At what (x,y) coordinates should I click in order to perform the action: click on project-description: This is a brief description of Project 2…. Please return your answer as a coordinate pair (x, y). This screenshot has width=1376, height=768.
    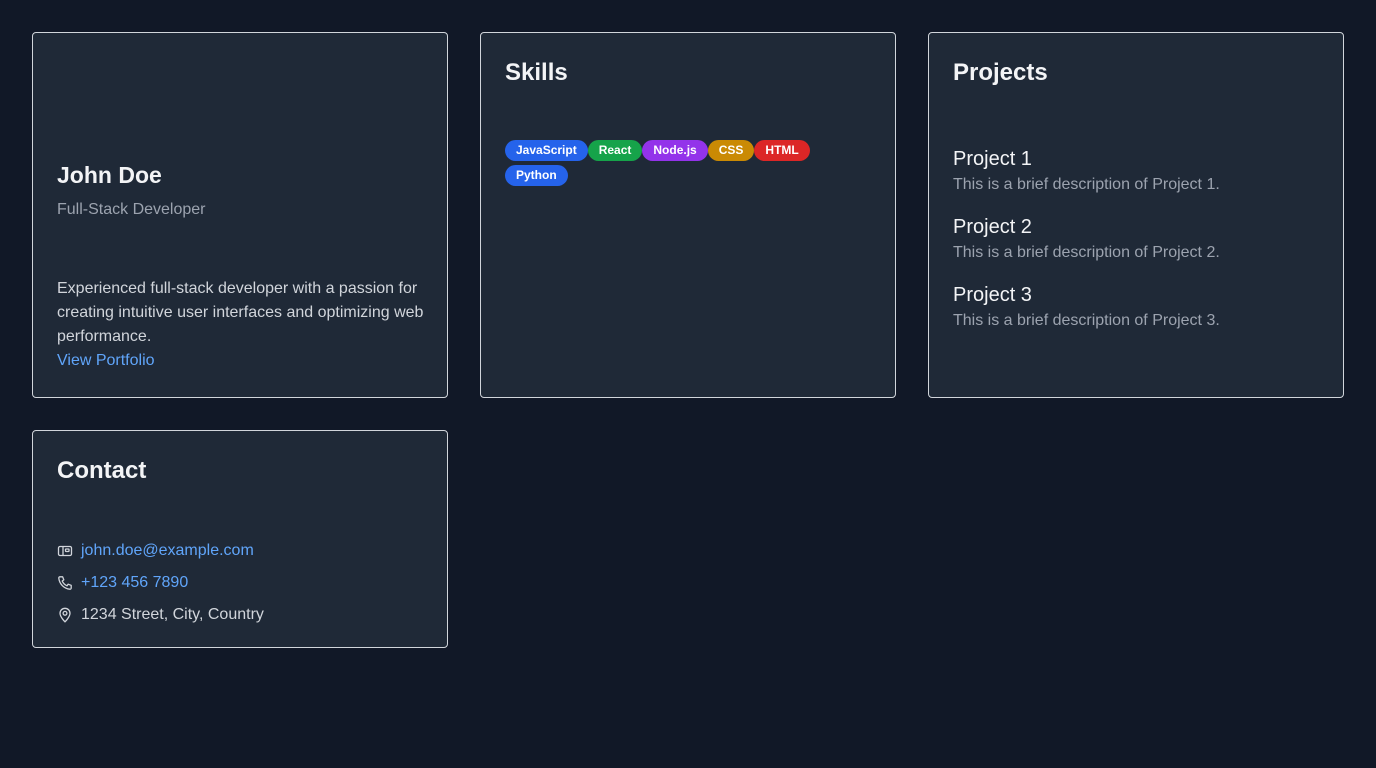
    Looking at the image, I should click on (1086, 252).